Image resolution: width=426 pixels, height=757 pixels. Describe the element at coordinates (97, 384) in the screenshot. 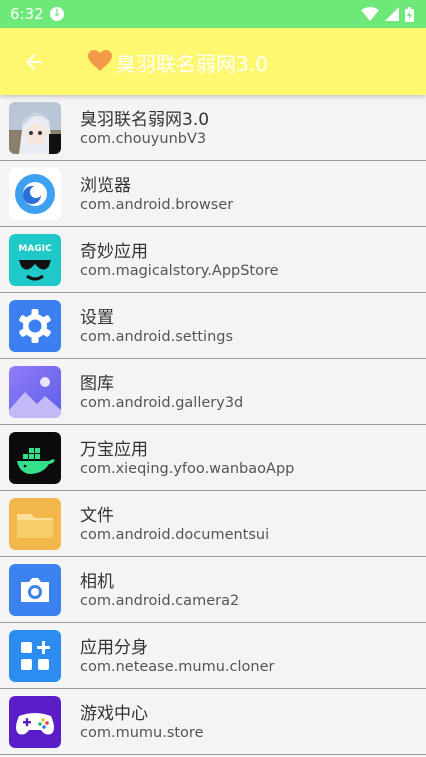

I see `app-name: 图库` at that location.